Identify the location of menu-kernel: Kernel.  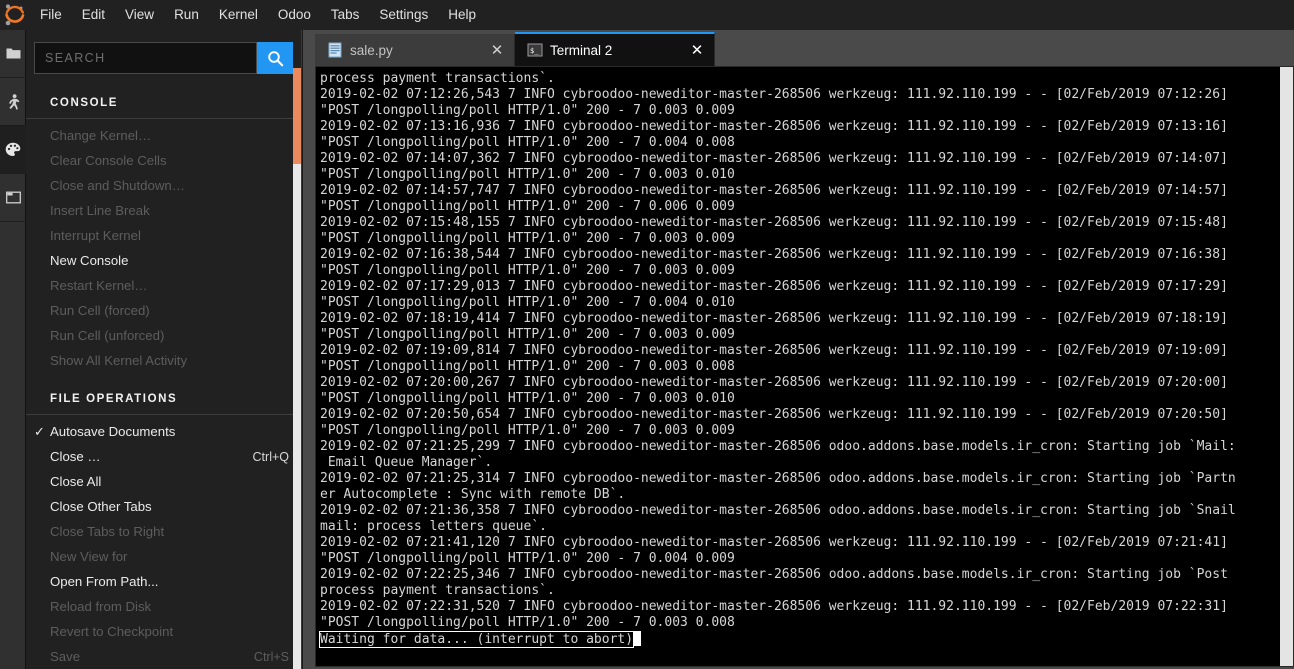
(238, 15).